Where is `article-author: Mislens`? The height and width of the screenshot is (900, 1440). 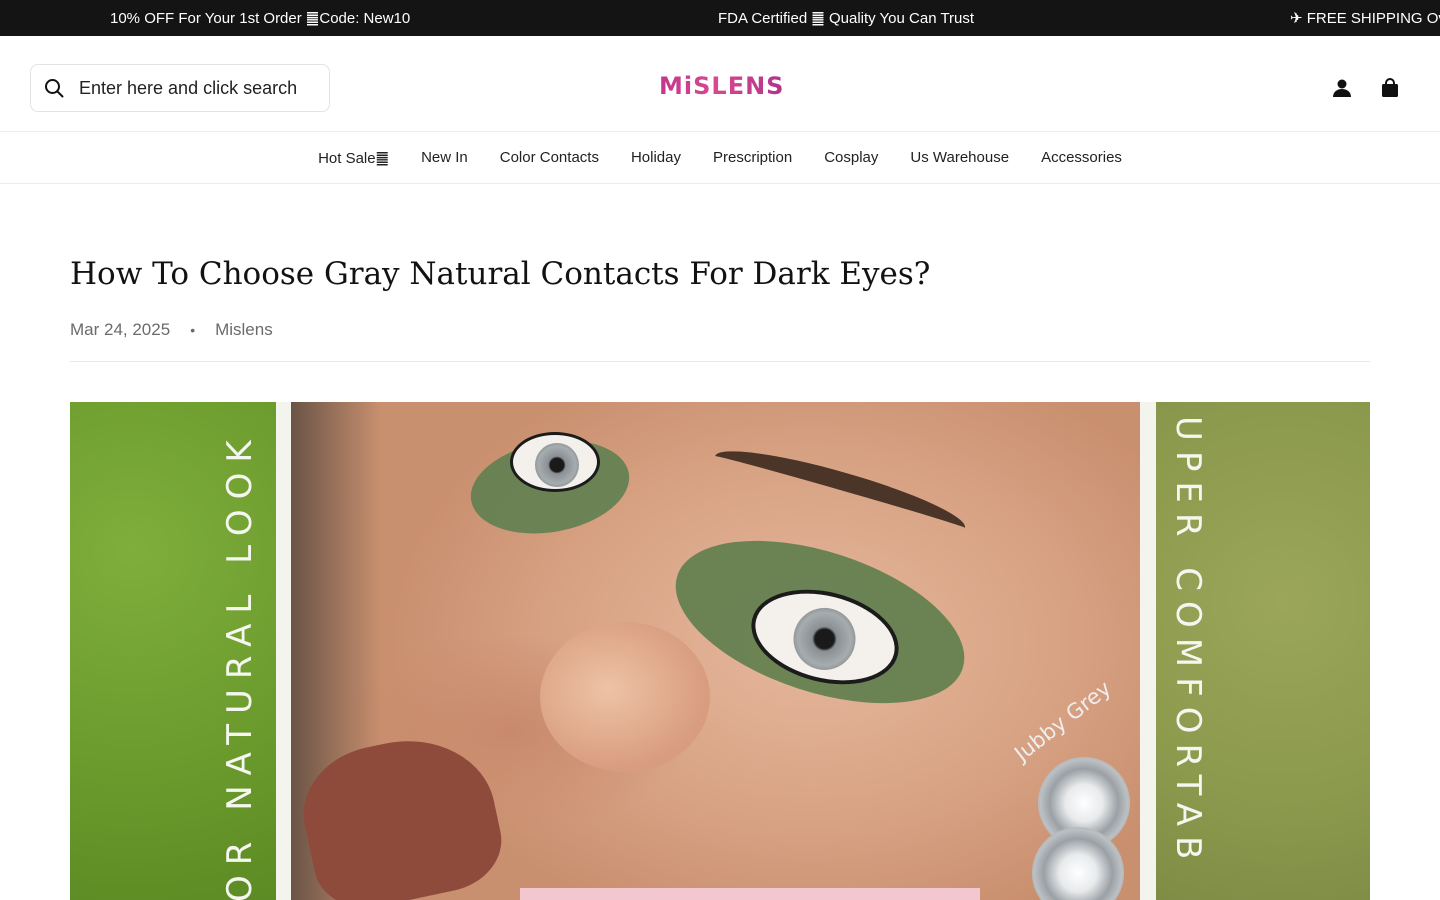
article-author: Mislens is located at coordinates (244, 329).